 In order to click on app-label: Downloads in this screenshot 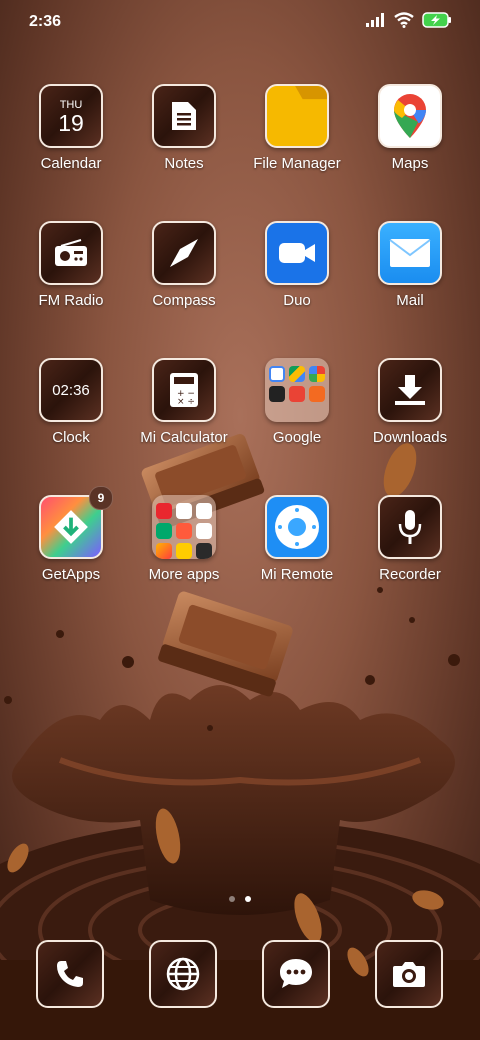, I will do `click(410, 437)`.